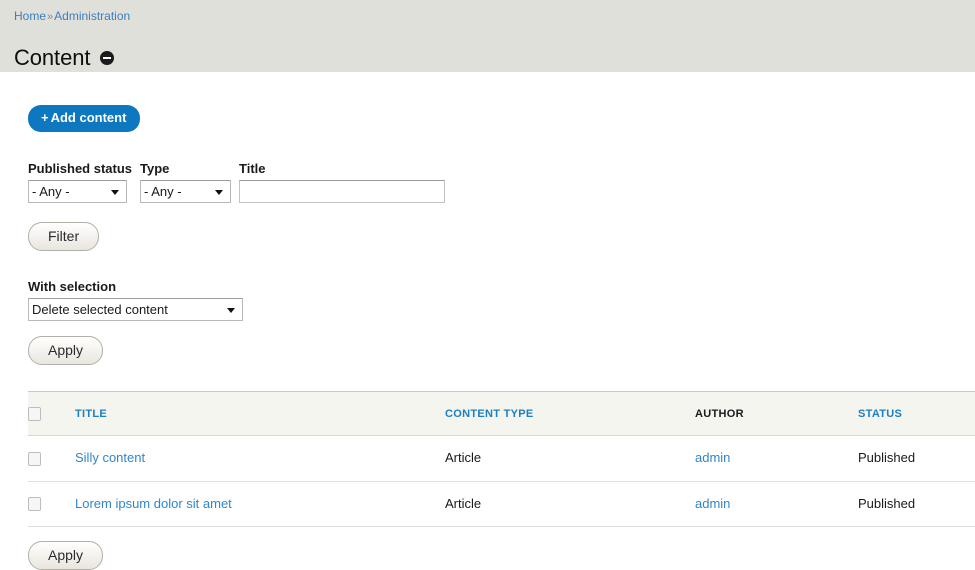 The image size is (975, 570). I want to click on column-header-content-type: CONTENT TYPE, so click(570, 413).